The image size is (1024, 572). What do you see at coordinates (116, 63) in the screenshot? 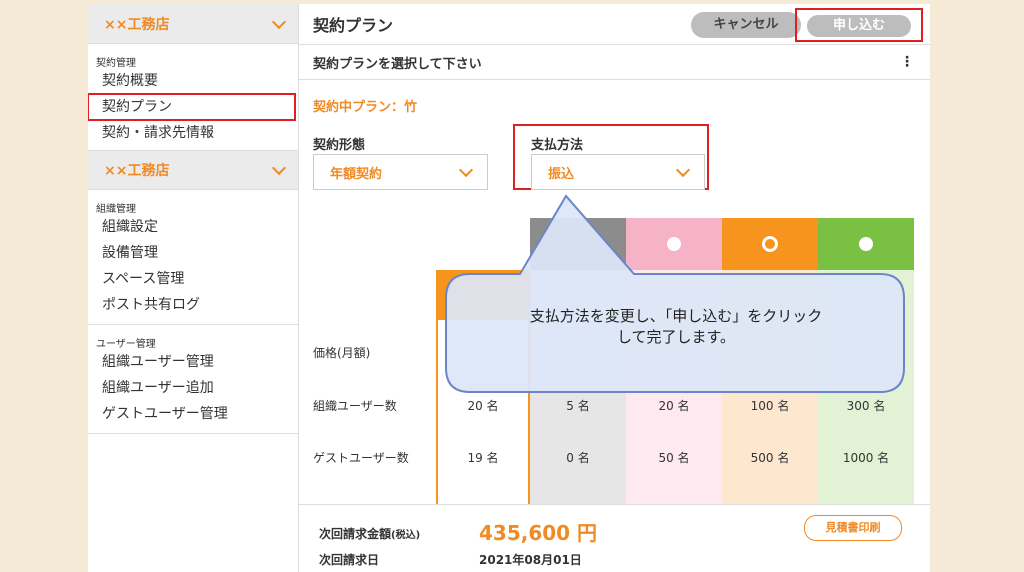
I see `section-label-contract: 契約管理` at bounding box center [116, 63].